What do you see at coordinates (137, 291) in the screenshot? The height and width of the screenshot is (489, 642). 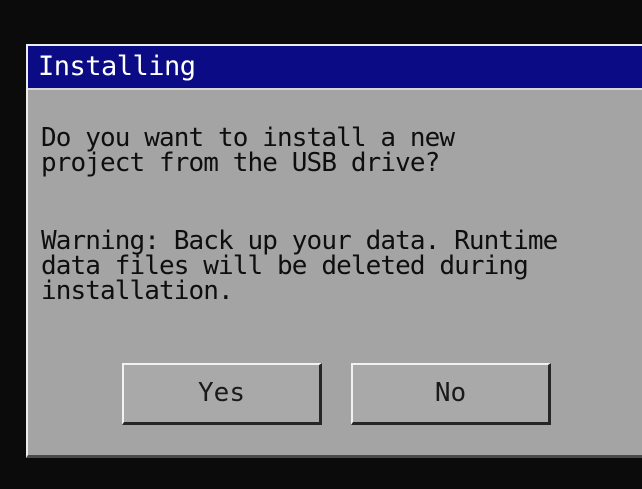 I see `install-warning-line-3: installation.` at bounding box center [137, 291].